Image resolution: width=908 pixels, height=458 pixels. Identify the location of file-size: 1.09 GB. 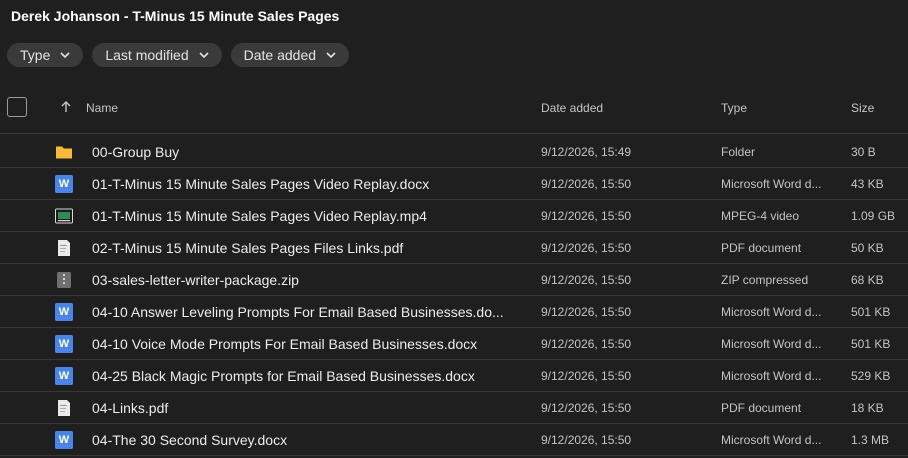
(873, 216).